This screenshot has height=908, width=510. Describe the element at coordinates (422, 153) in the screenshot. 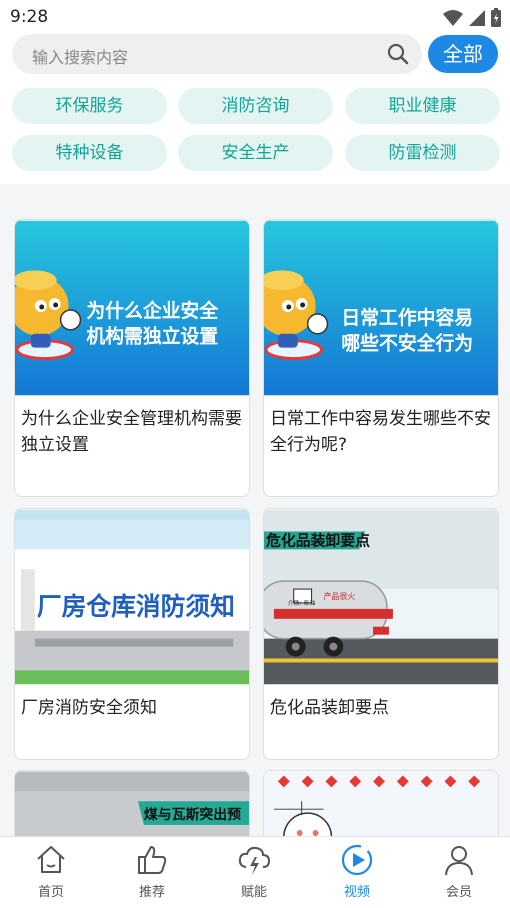

I see `tag-item: 防雷检测` at that location.